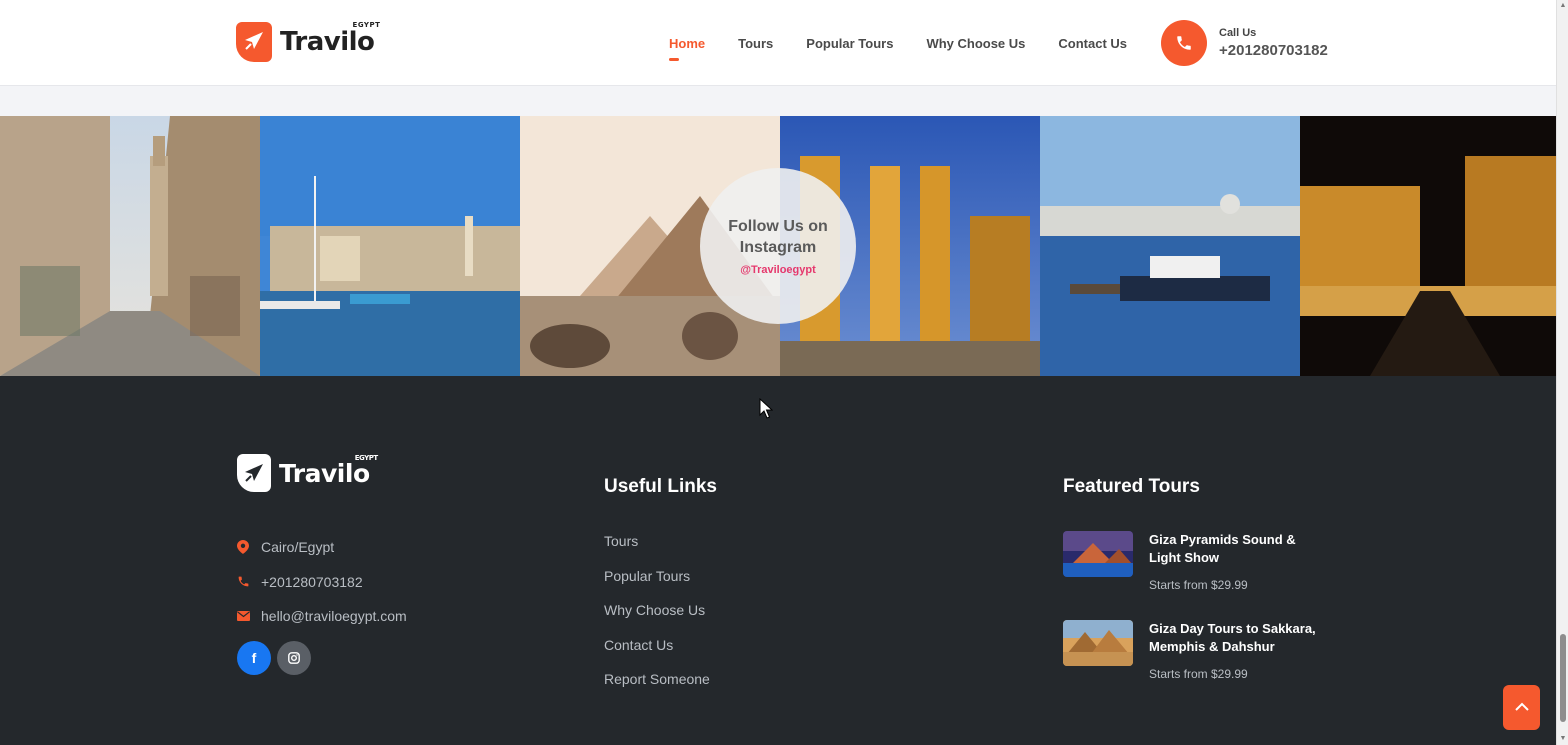 The width and height of the screenshot is (1568, 745). Describe the element at coordinates (312, 582) in the screenshot. I see `contact-phone-text: +201280703182` at that location.